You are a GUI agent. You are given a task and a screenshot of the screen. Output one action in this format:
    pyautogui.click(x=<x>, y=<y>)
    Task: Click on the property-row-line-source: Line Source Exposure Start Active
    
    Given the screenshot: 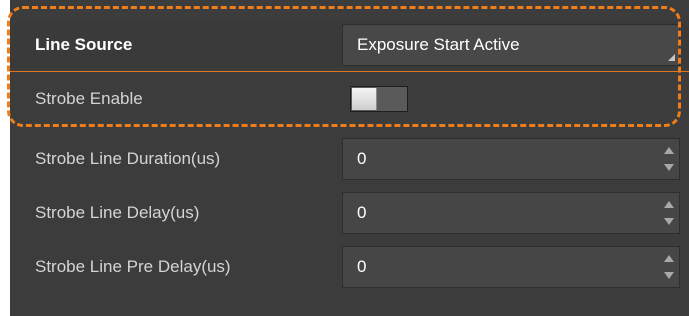 What is the action you would take?
    pyautogui.click(x=349, y=45)
    